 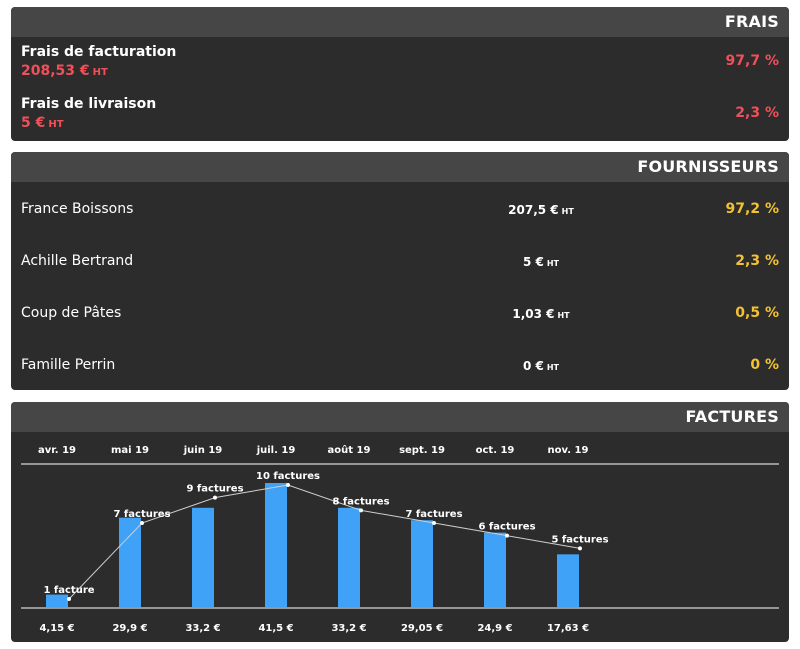 I want to click on fournisseurs-title: FOURNISSEURS, so click(x=708, y=166).